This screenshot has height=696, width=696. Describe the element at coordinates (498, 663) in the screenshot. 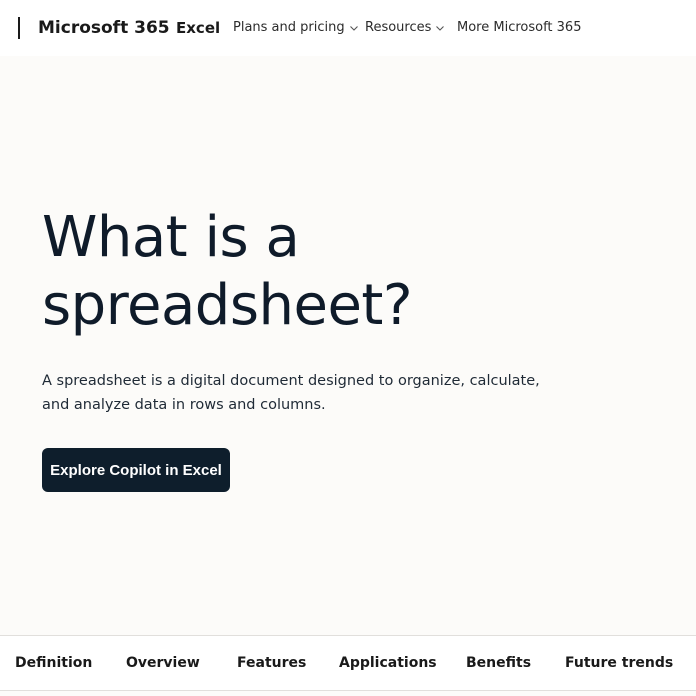

I see `tab-benefits: Benefits` at that location.